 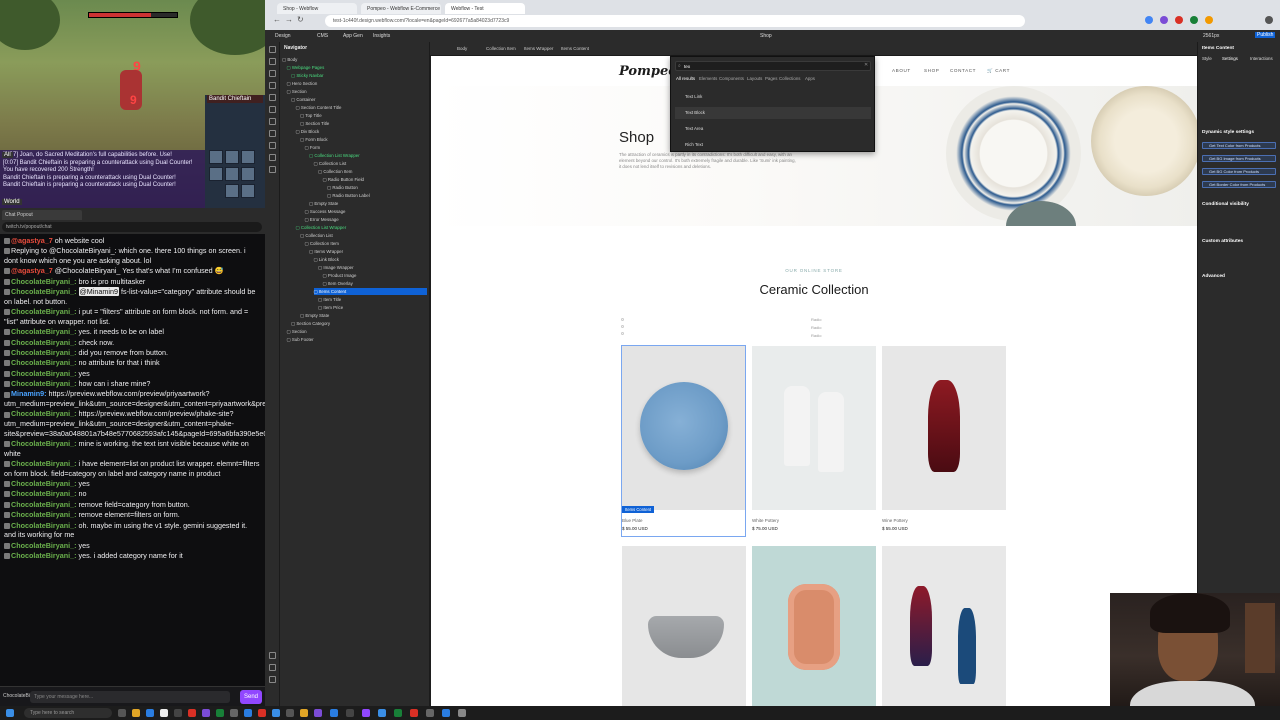 I want to click on nav-link-contact: CONTACT, so click(x=963, y=70).